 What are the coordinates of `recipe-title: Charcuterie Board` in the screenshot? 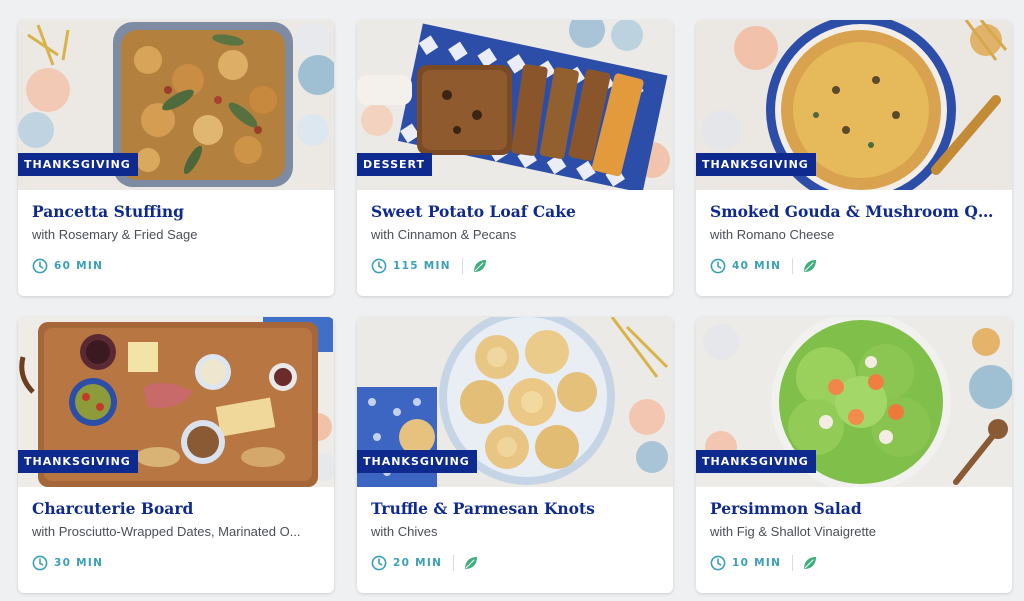 It's located at (177, 508).